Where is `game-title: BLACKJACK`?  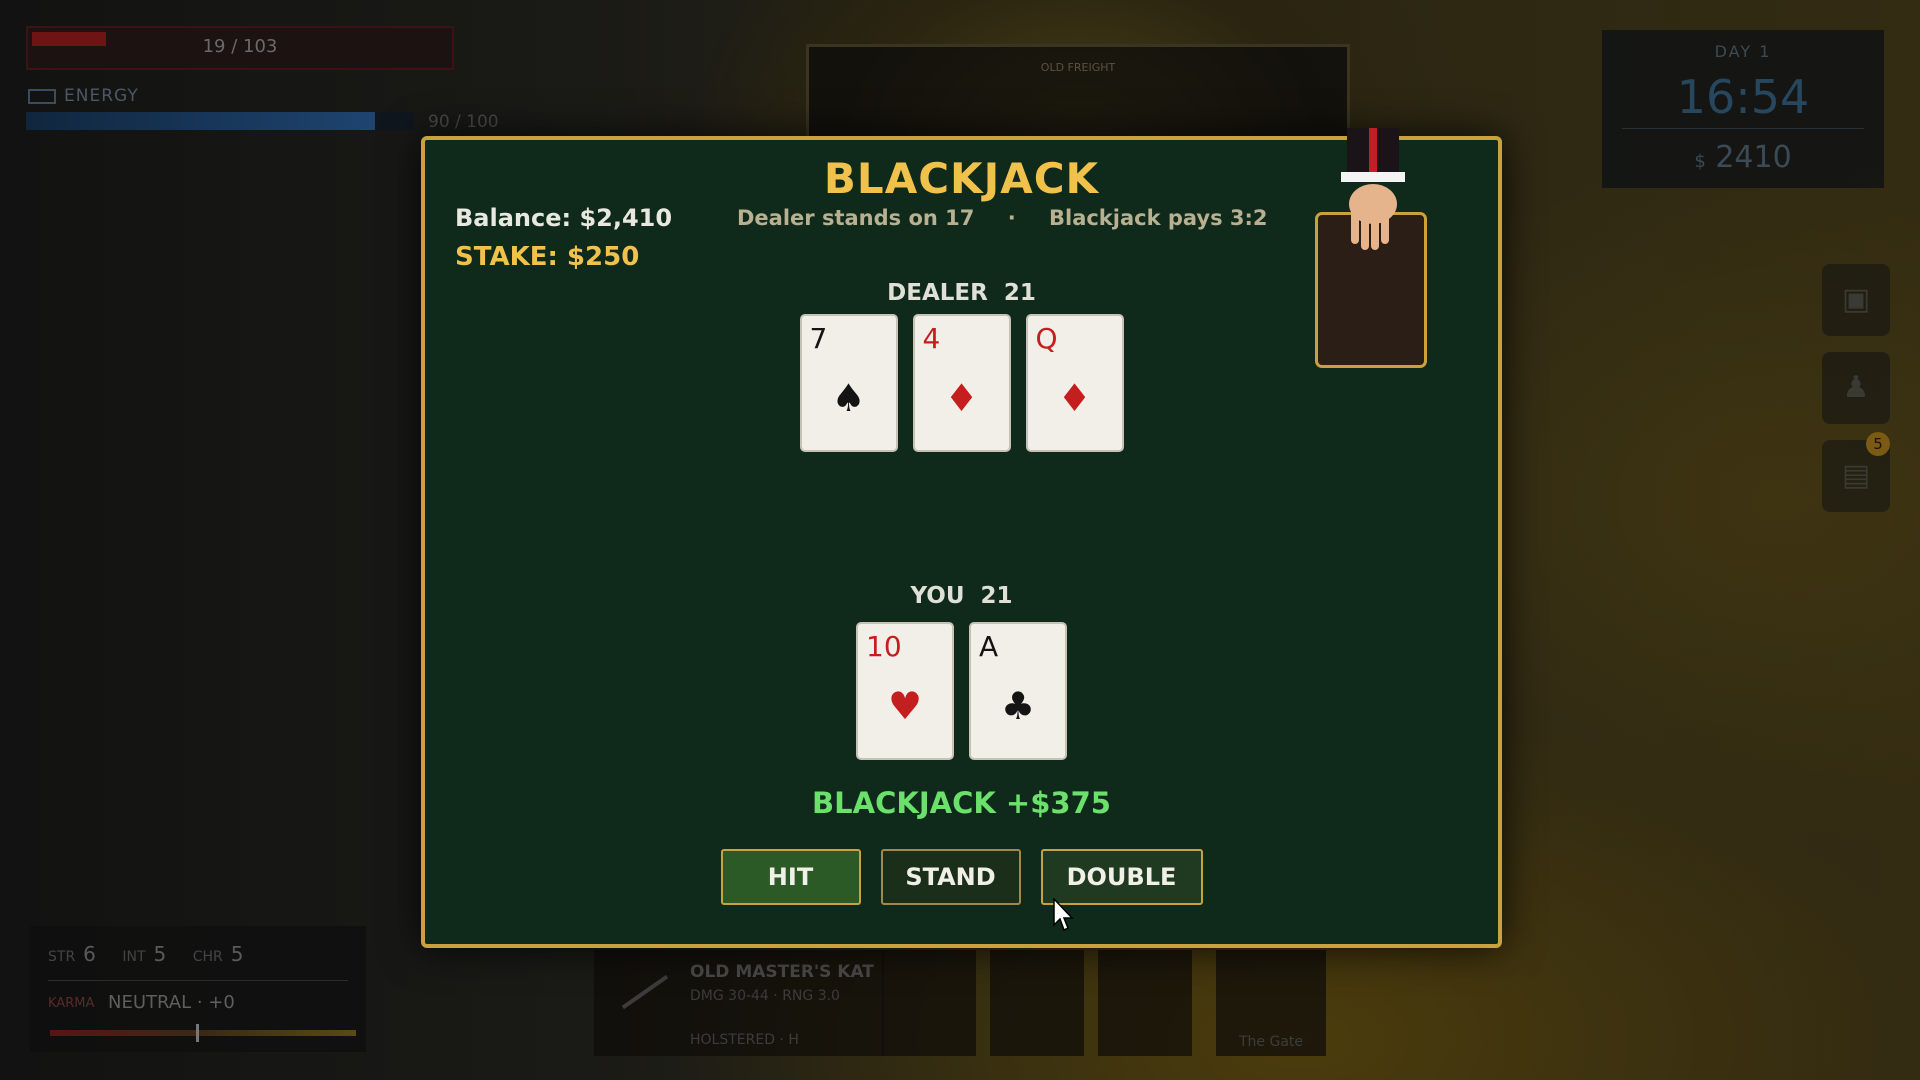
game-title: BLACKJACK is located at coordinates (961, 178).